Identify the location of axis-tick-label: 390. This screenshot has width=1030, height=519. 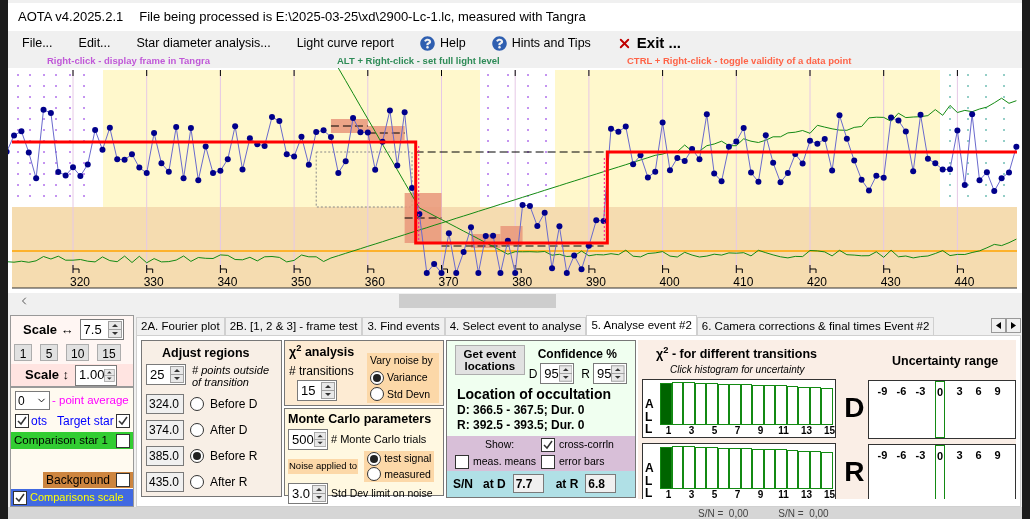
(595, 282).